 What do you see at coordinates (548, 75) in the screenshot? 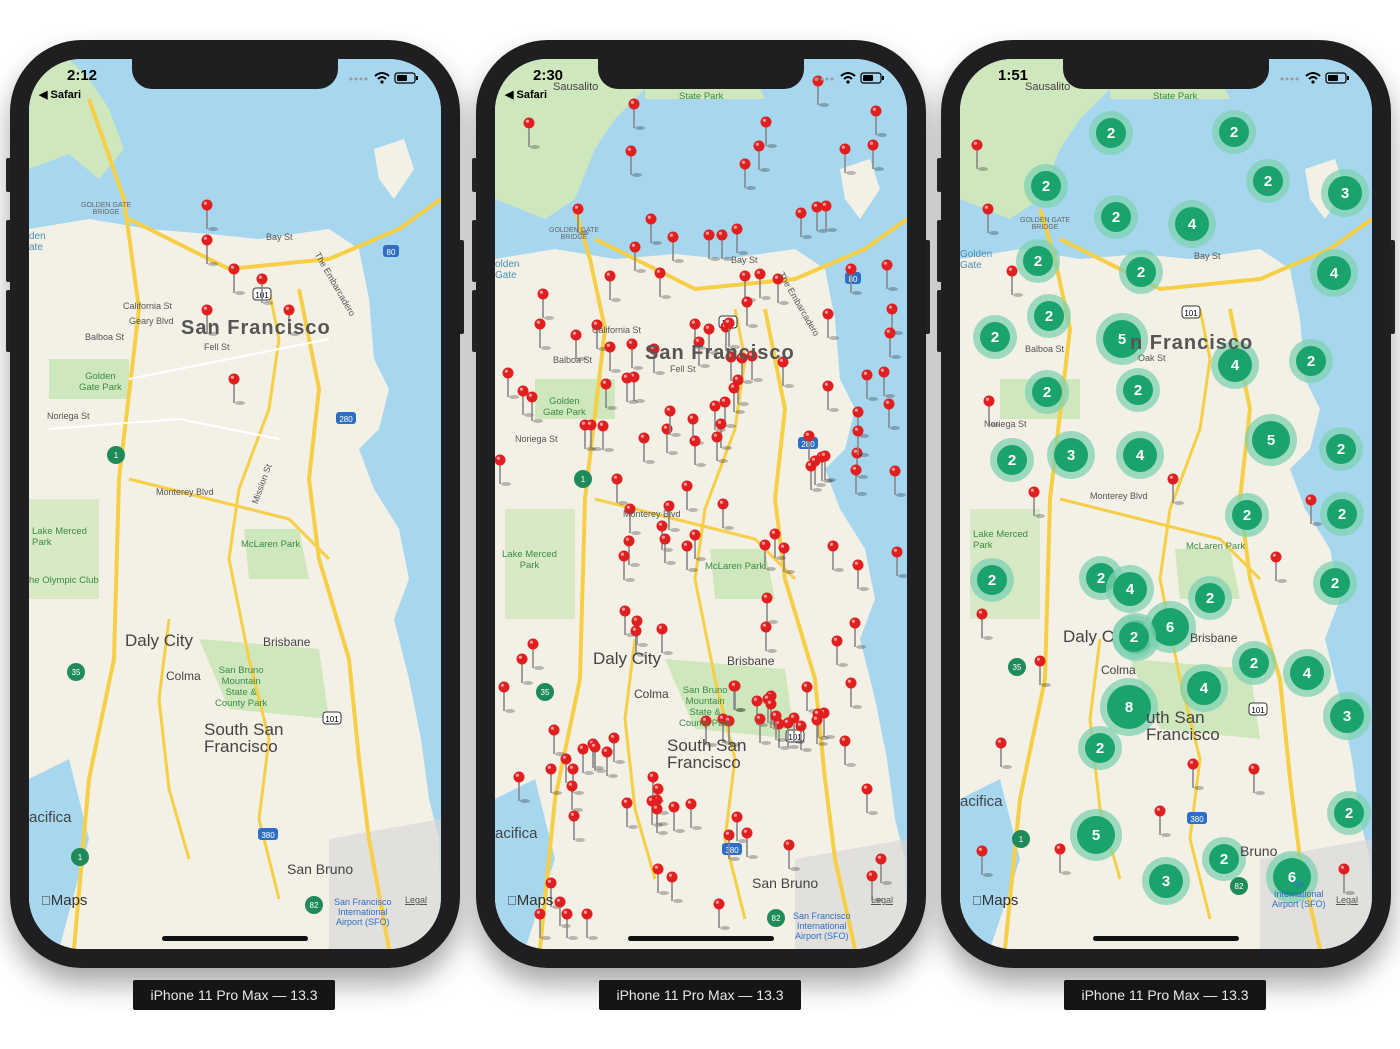
I see `status-time: 2:30` at bounding box center [548, 75].